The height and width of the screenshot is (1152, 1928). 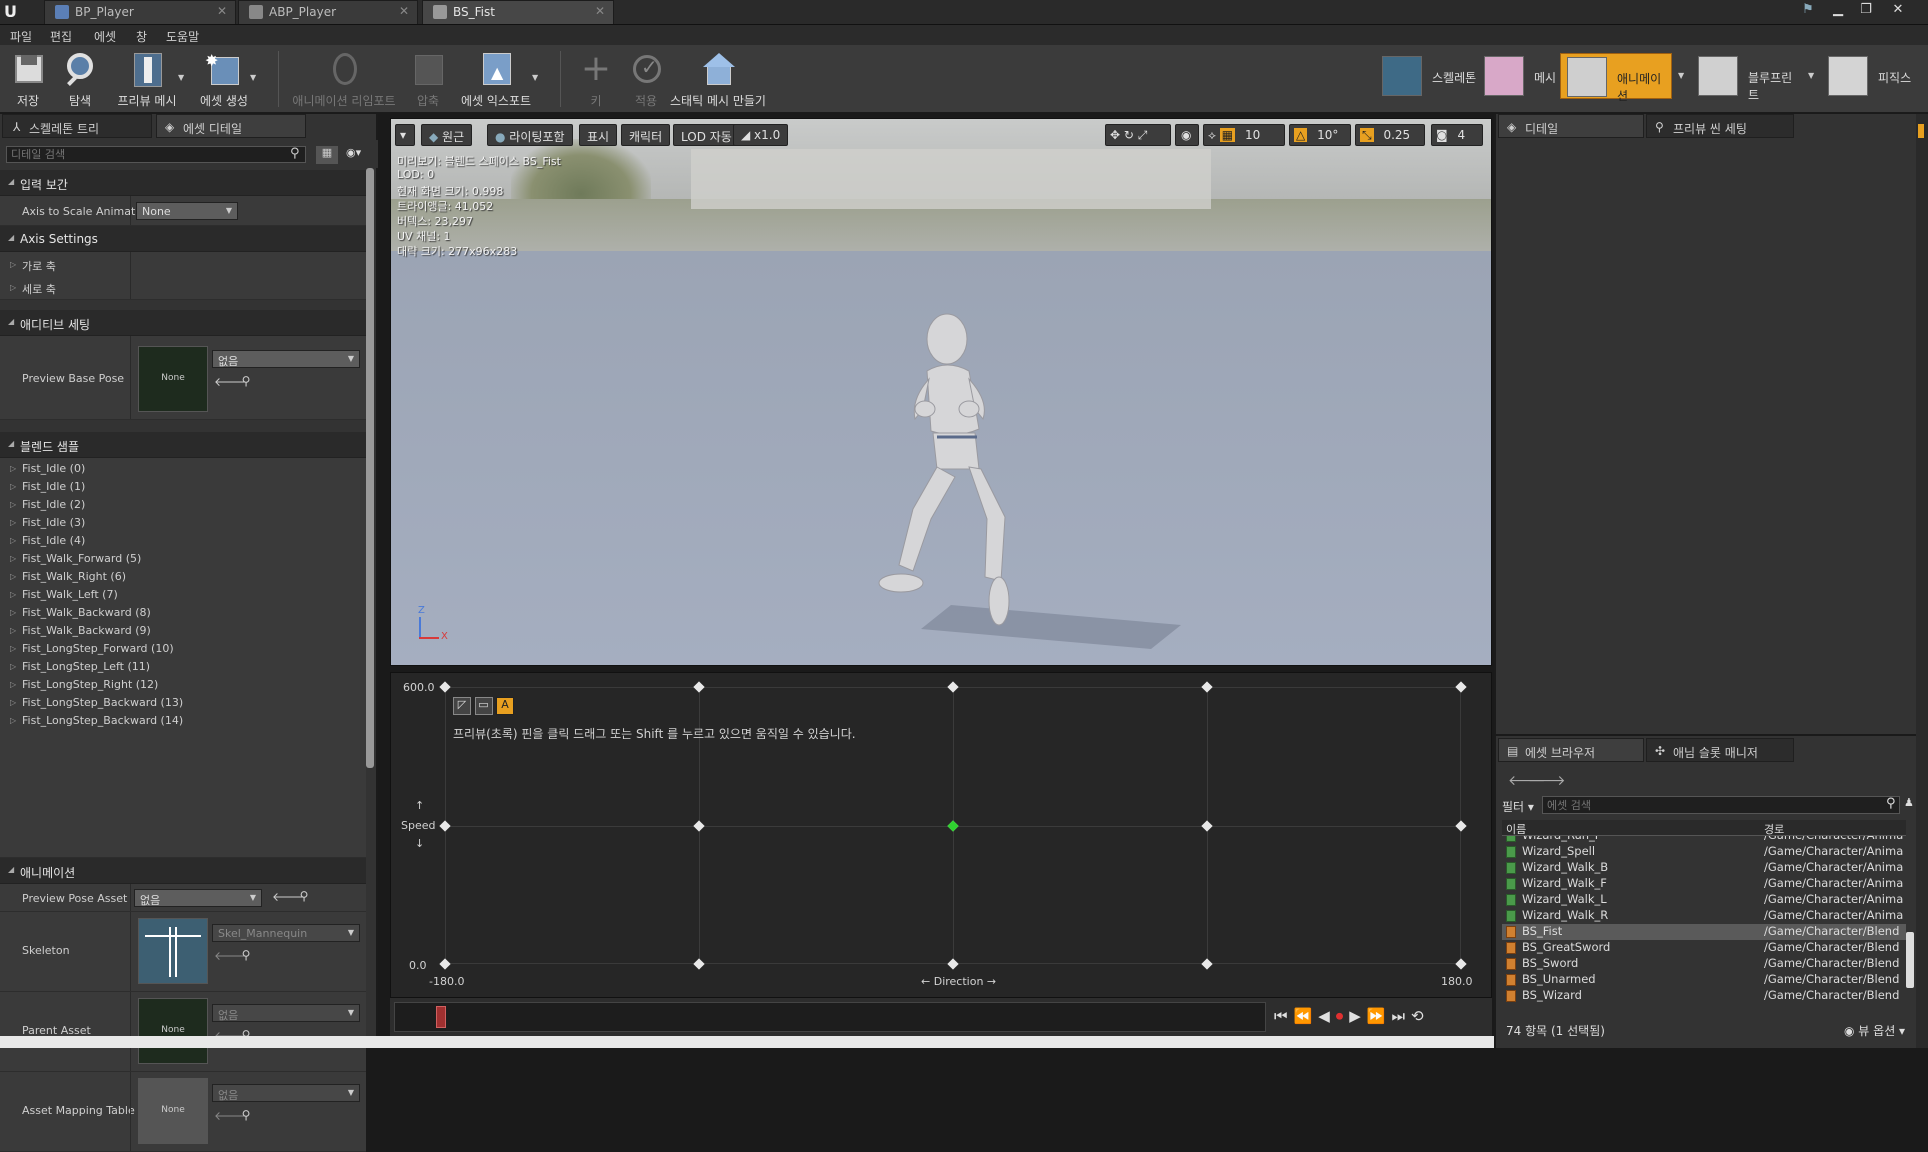 What do you see at coordinates (1516, 829) in the screenshot?
I see `col-name-header: 이름` at bounding box center [1516, 829].